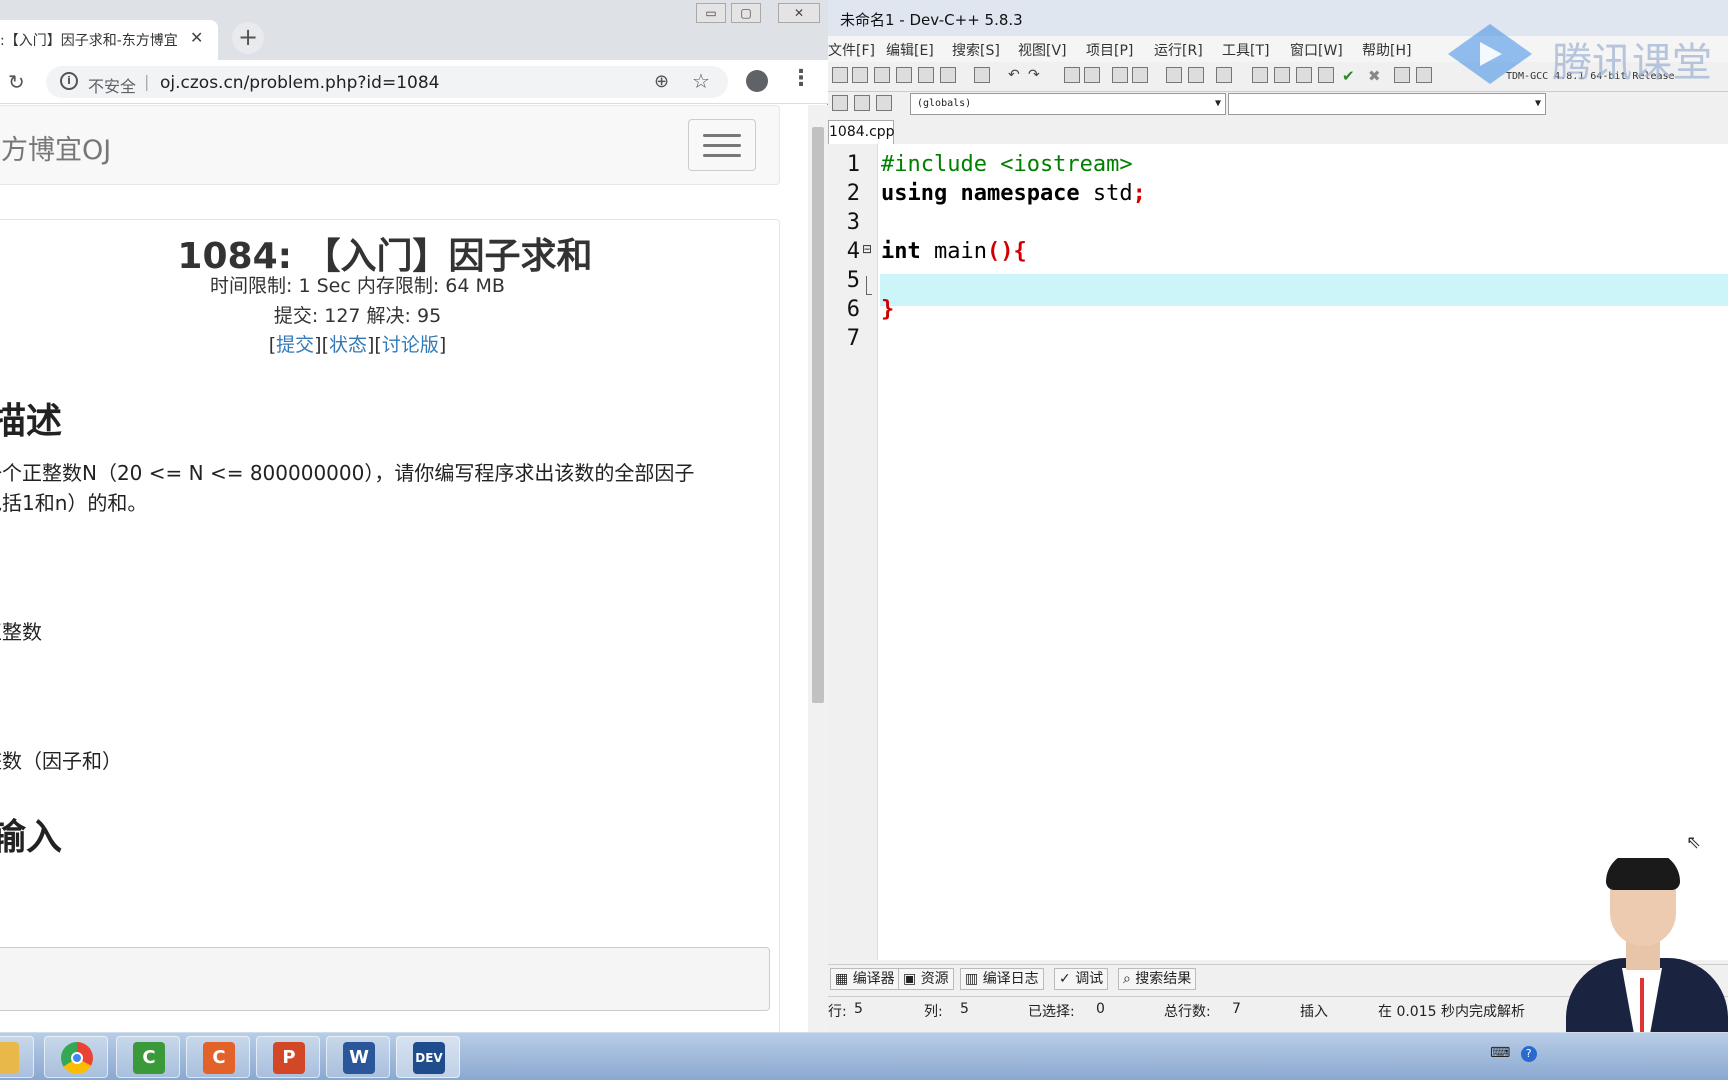 The width and height of the screenshot is (1728, 1080). I want to click on maximize-button: ▢, so click(746, 13).